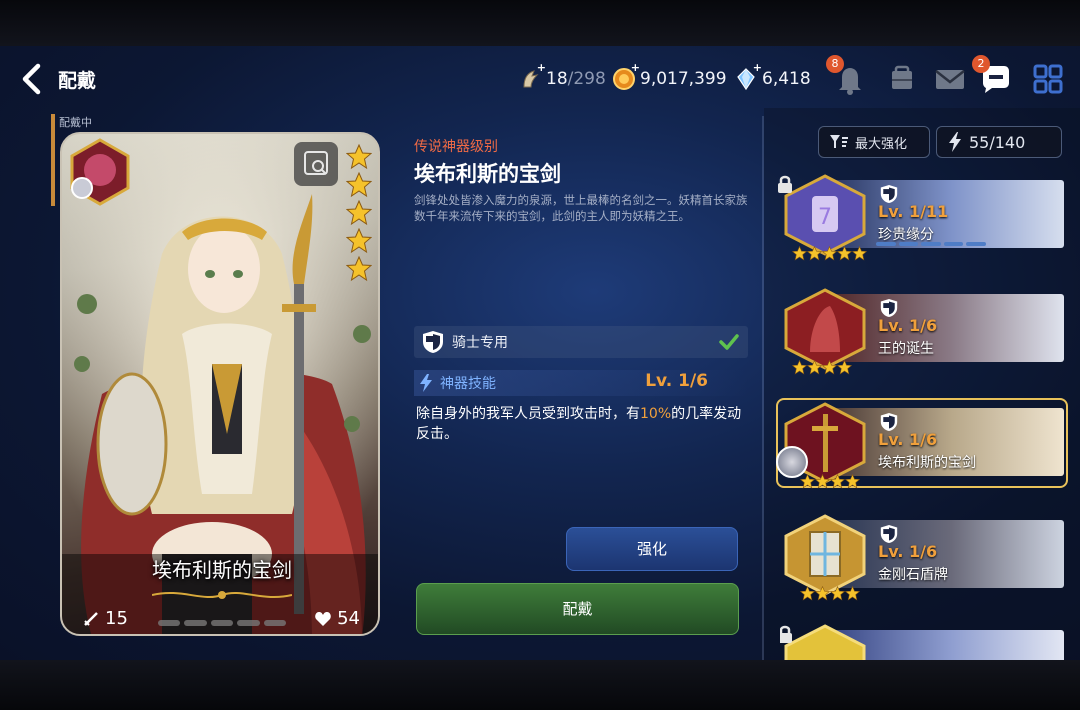 The height and width of the screenshot is (710, 1080). I want to click on inventory-button, so click(902, 79).